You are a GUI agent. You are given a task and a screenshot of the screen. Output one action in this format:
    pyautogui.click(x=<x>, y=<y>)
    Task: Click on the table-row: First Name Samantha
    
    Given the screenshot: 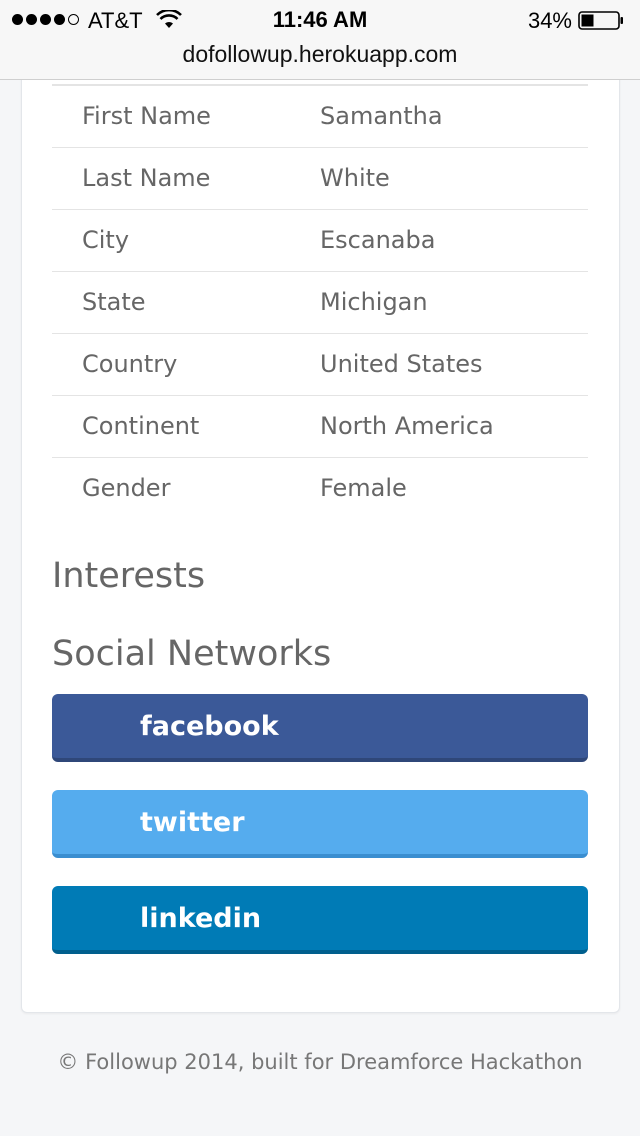 What is the action you would take?
    pyautogui.click(x=320, y=116)
    